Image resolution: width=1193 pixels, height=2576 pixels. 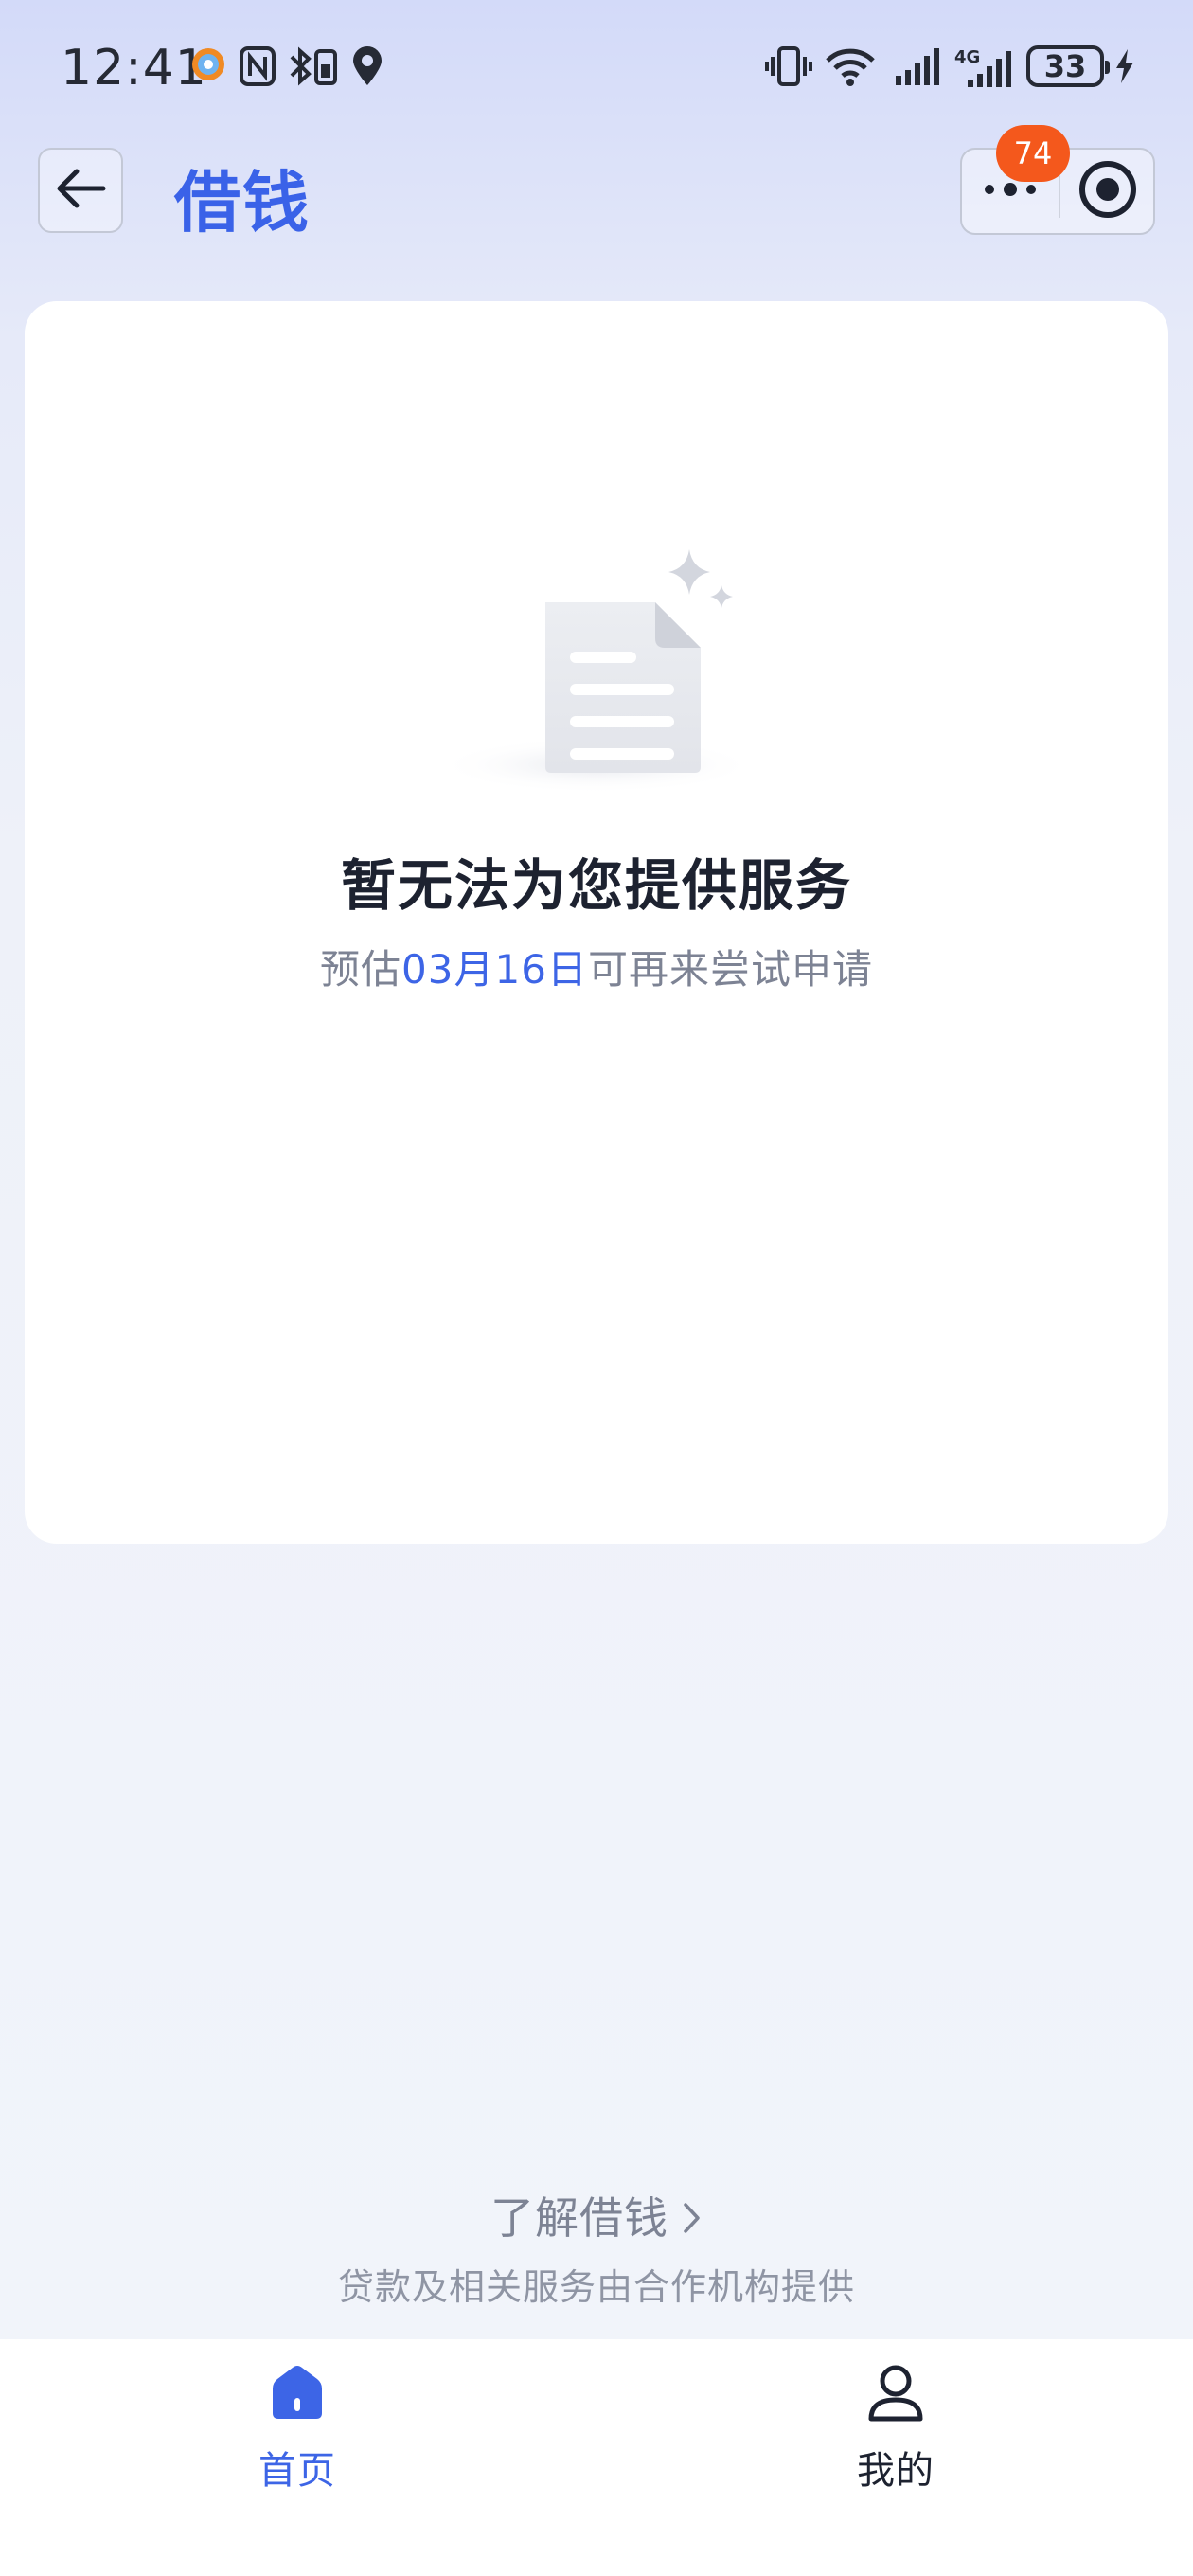 I want to click on learn-more-link: 了解借钱, so click(x=596, y=2215).